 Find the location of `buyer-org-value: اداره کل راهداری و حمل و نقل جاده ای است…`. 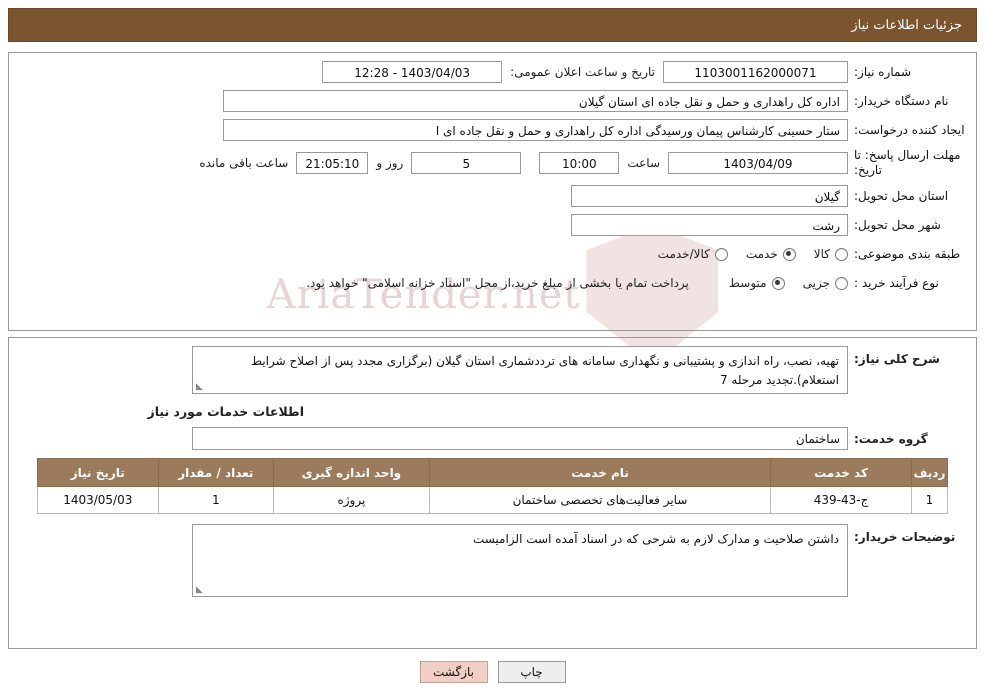

buyer-org-value: اداره کل راهداری و حمل و نقل جاده ای است… is located at coordinates (535, 101).